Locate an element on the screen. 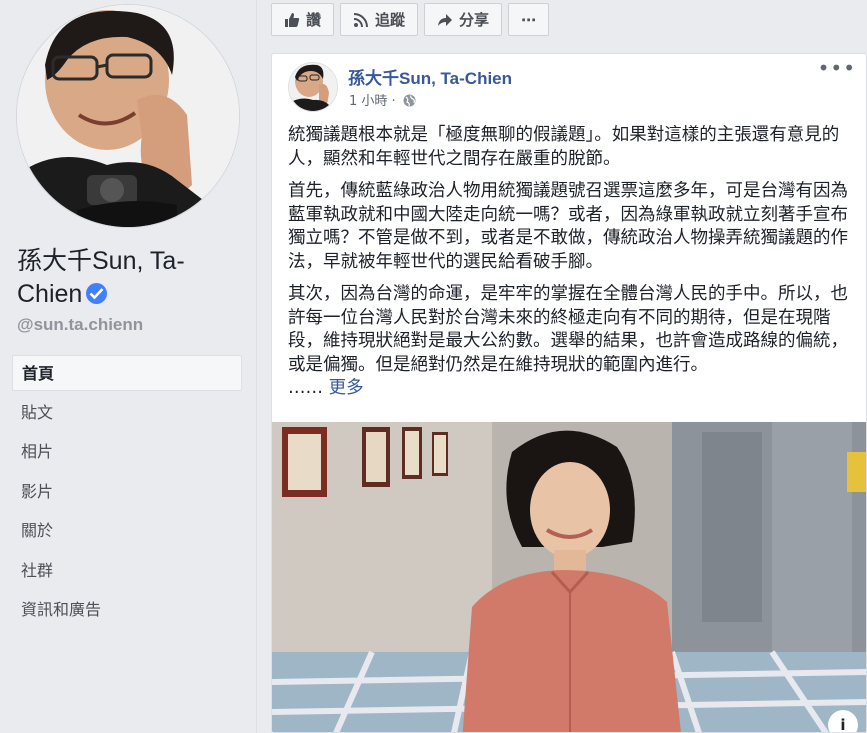  more-actions-icon: ⋯ is located at coordinates (529, 19).